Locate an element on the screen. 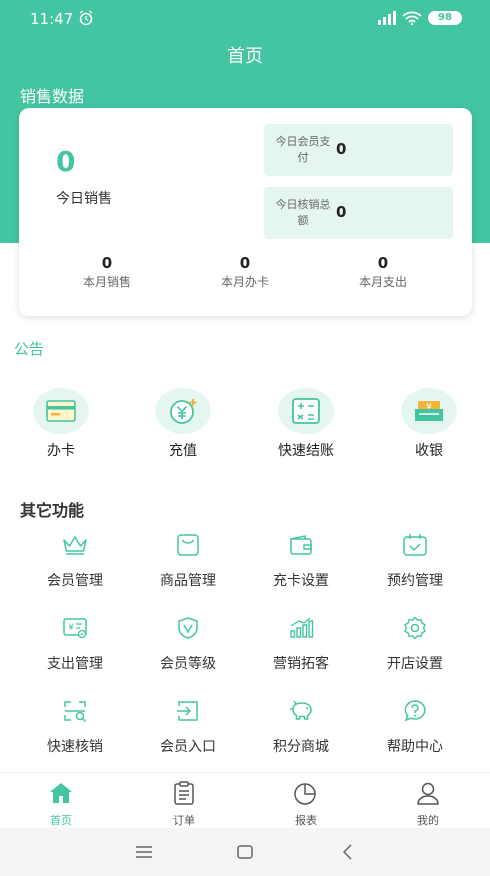  card-settings-label: 充卡设置 is located at coordinates (301, 581).